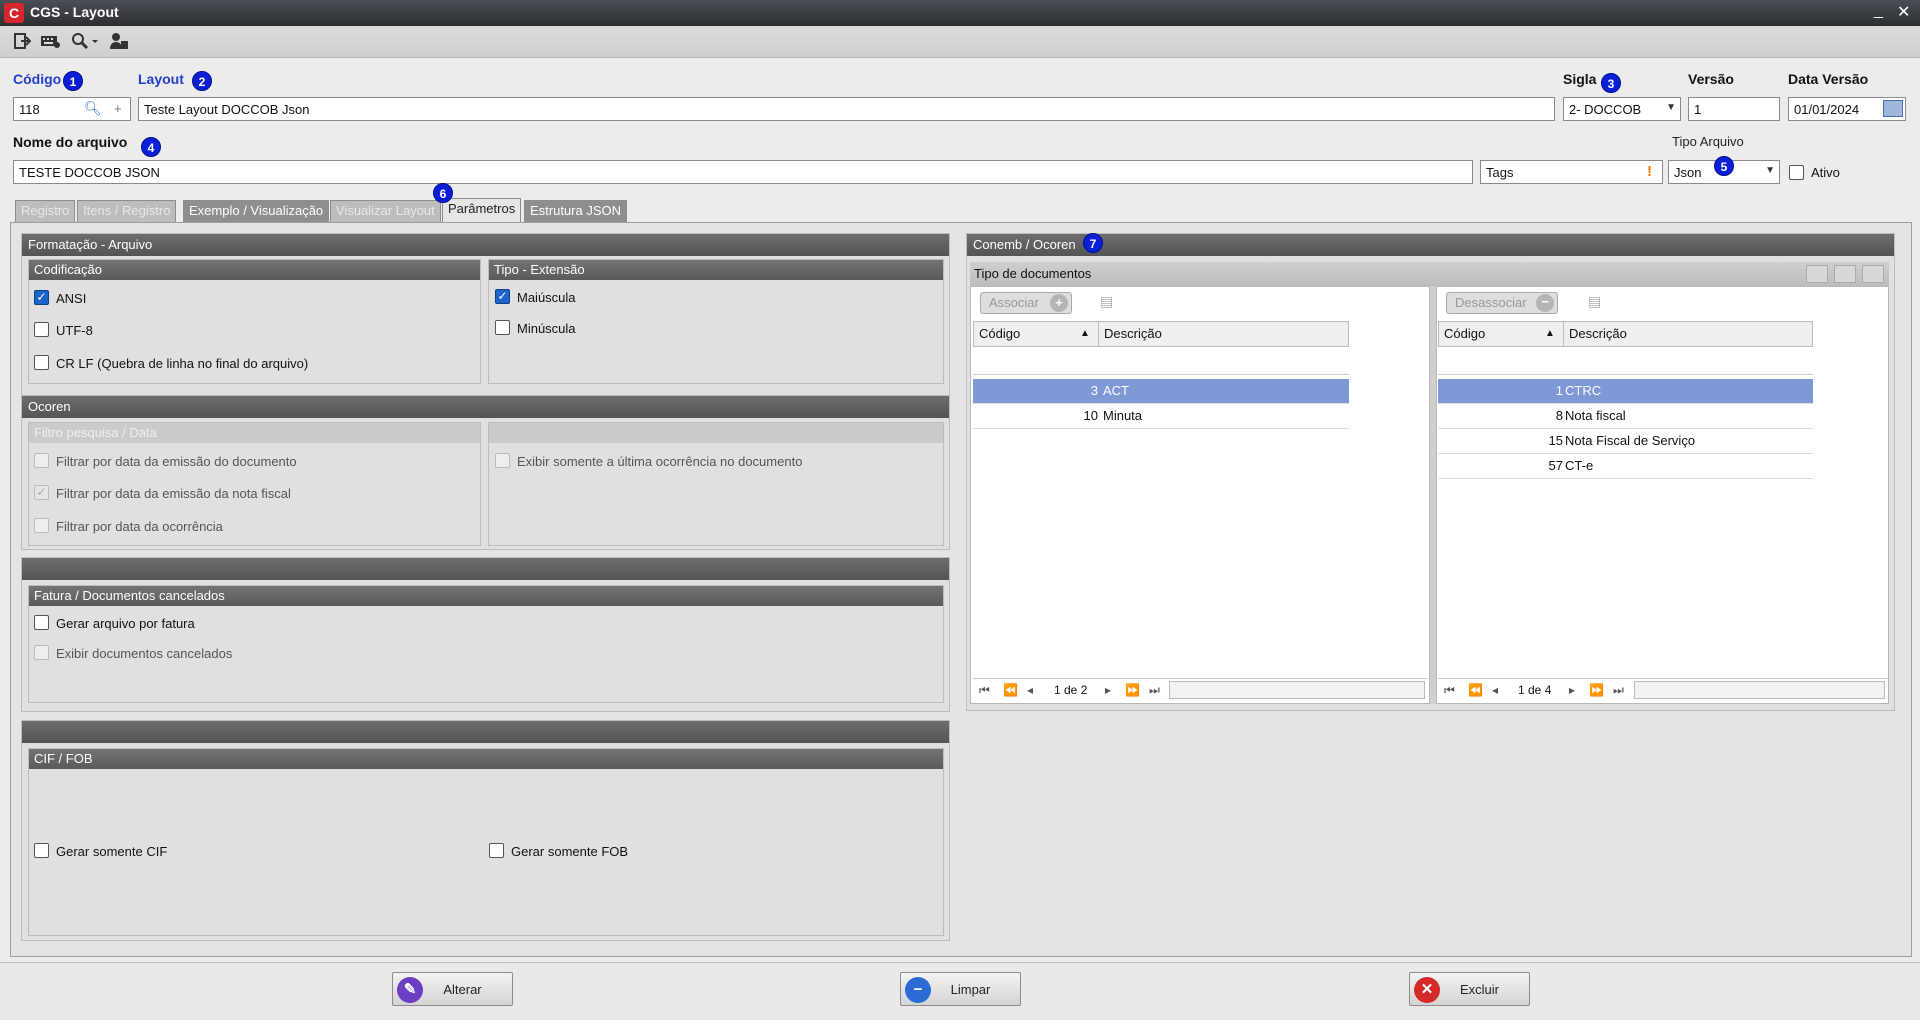 The width and height of the screenshot is (1920, 1020). What do you see at coordinates (502, 460) in the screenshot?
I see `exibir-ultima-checkbox` at bounding box center [502, 460].